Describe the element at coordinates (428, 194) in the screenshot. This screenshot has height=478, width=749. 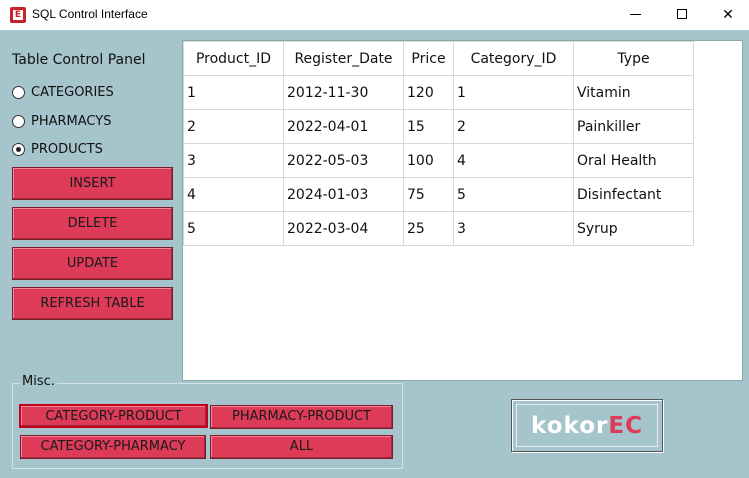
I see `table-cell: 75` at that location.